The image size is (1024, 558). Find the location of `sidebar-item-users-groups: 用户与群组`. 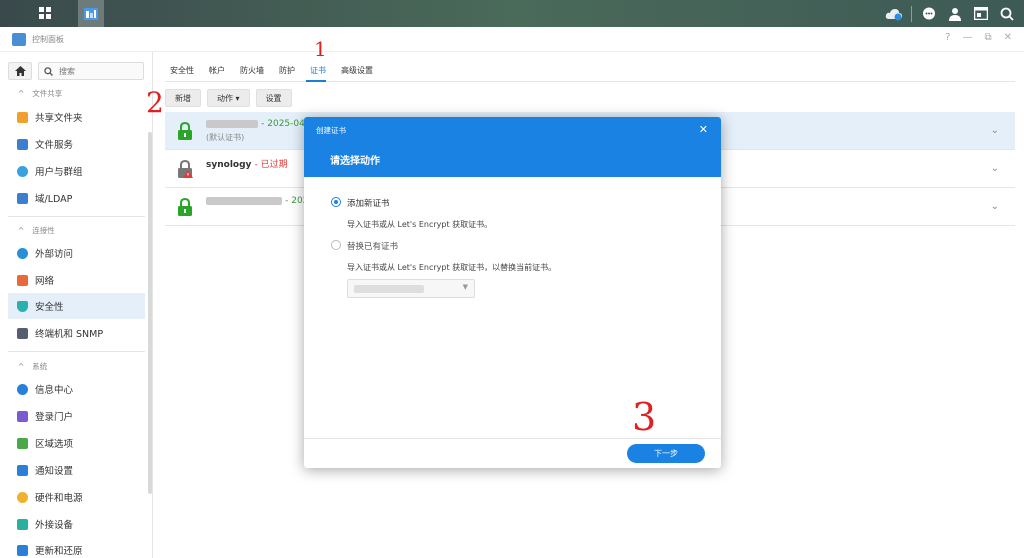

sidebar-item-users-groups: 用户与群组 is located at coordinates (76, 171).